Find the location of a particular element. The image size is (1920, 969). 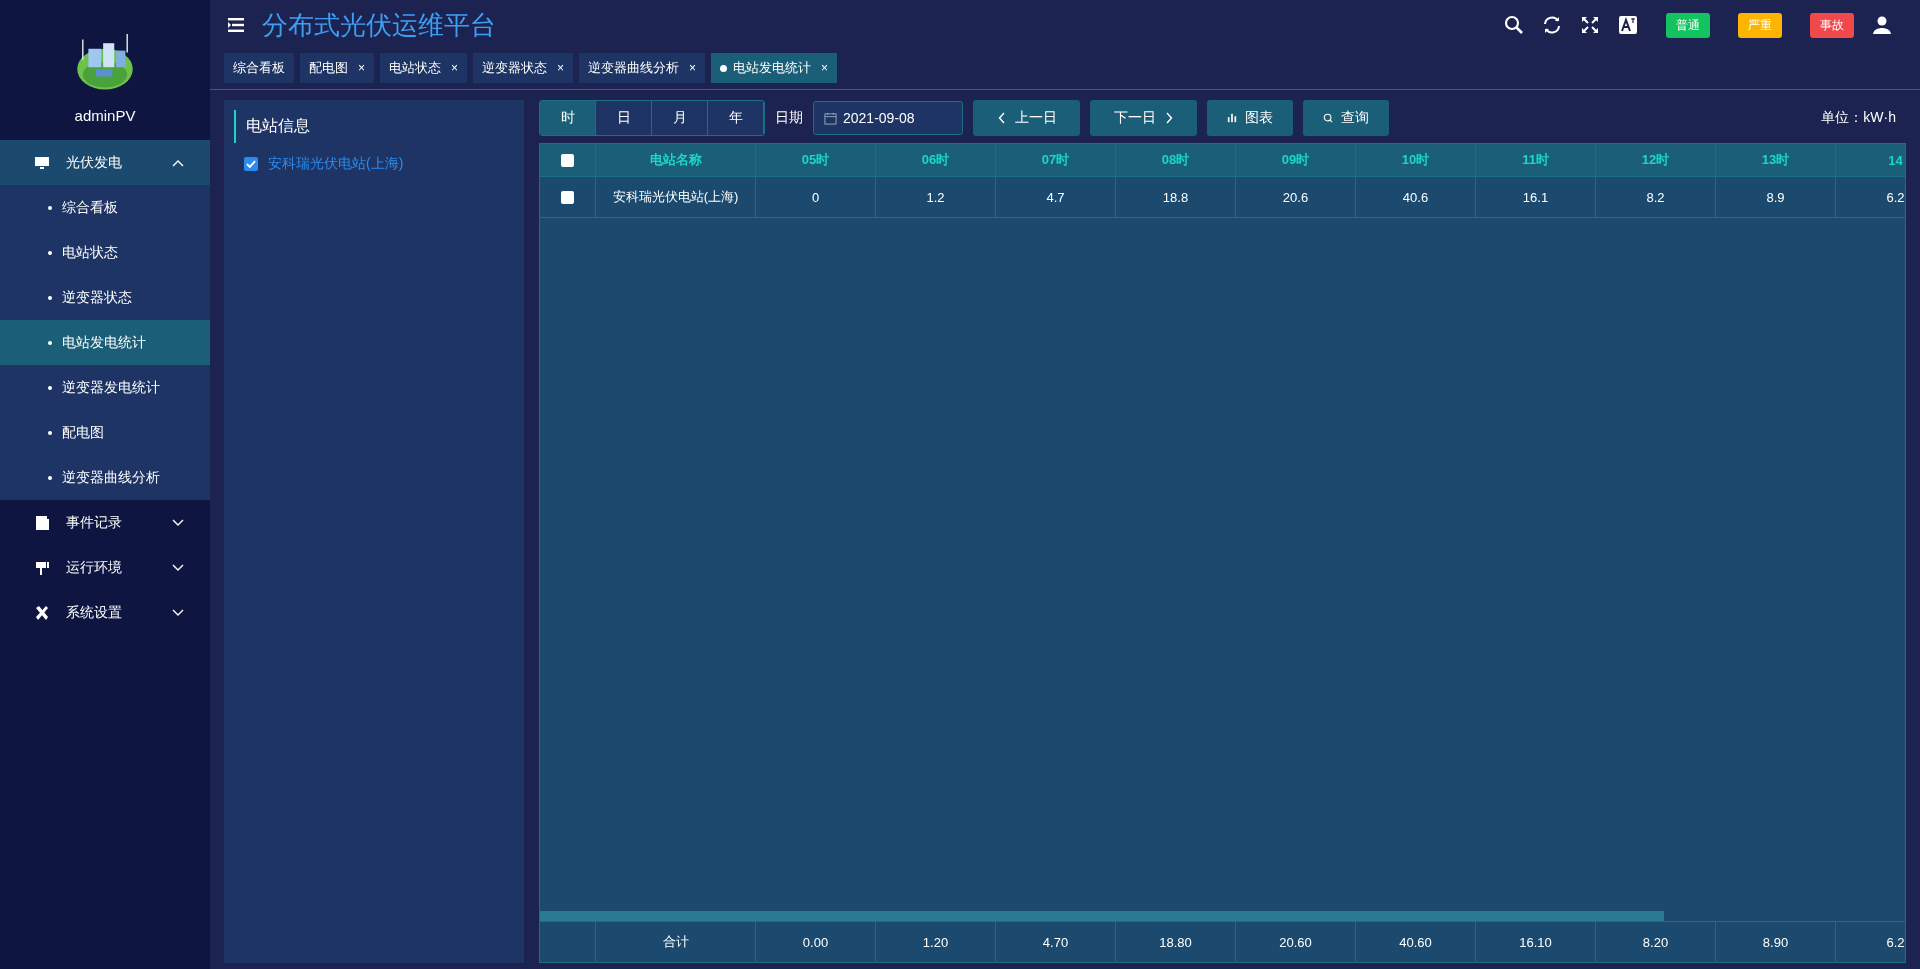

previous-day-button: 上一日 is located at coordinates (1026, 118).